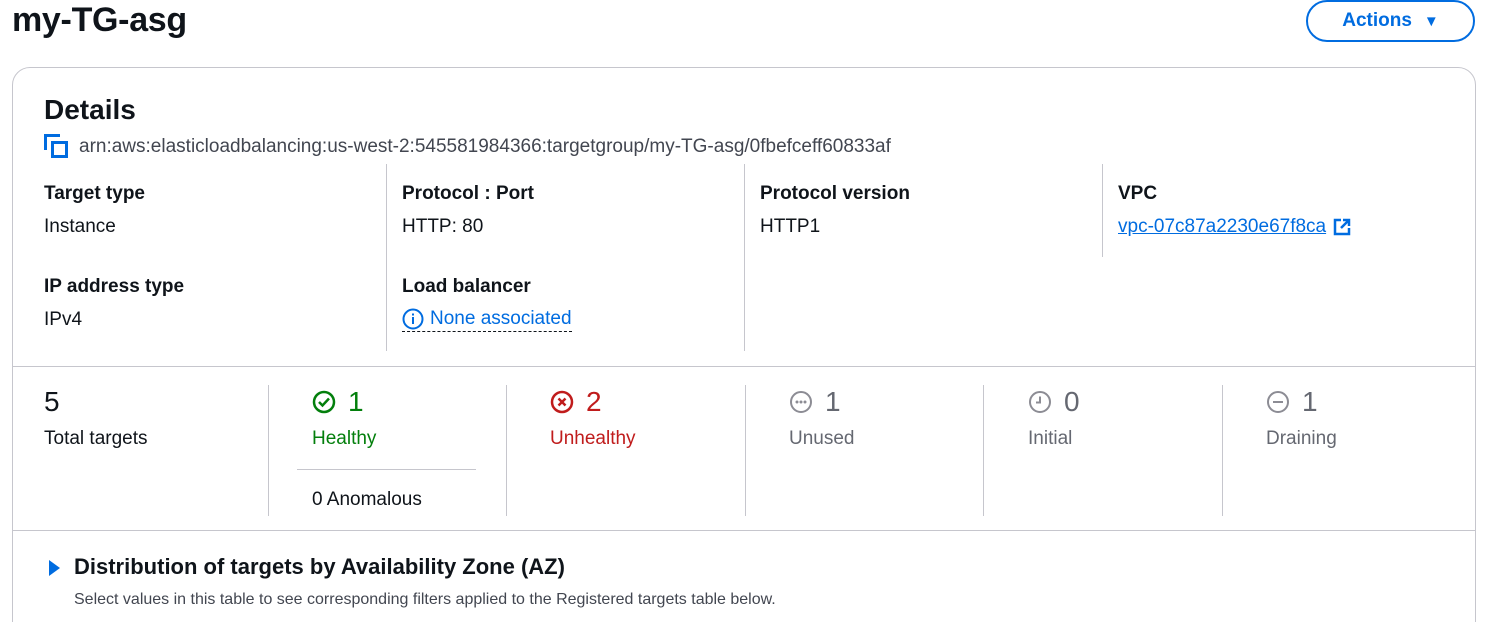 This screenshot has height=622, width=1494. What do you see at coordinates (790, 226) in the screenshot?
I see `protocol-version-value: HTTP1` at bounding box center [790, 226].